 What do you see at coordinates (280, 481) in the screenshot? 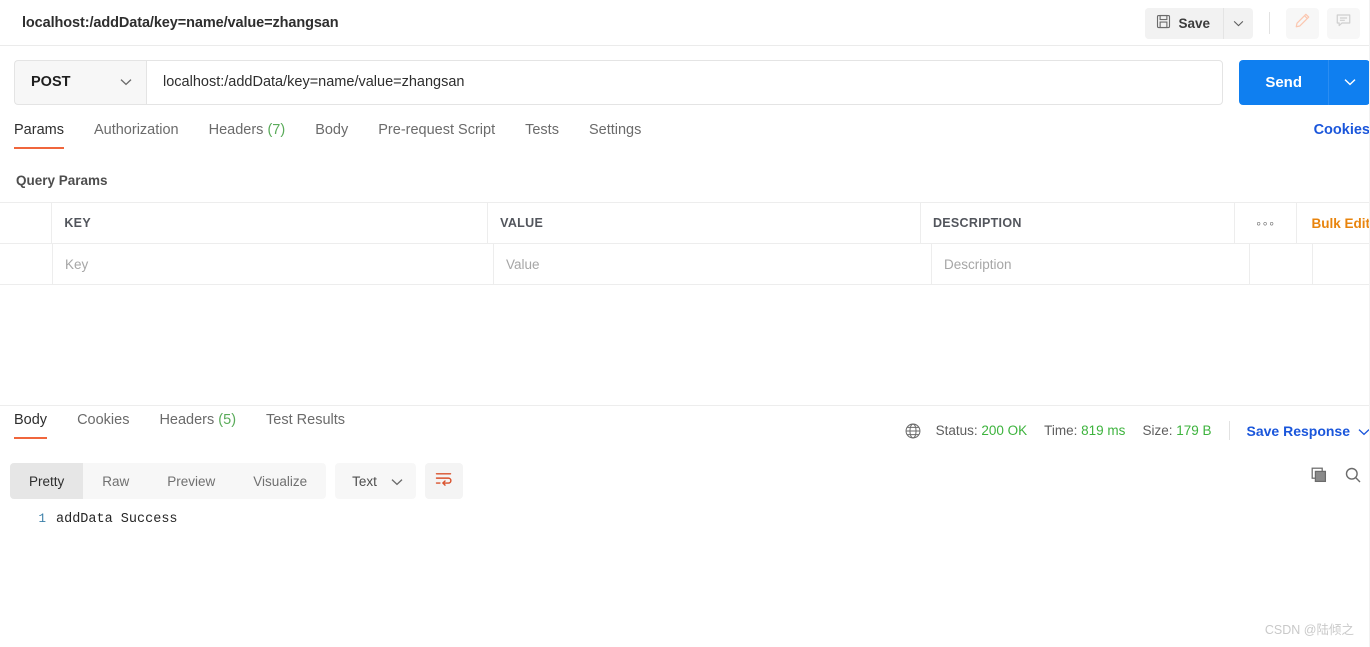
I see `format-visualize-button: Visualize` at bounding box center [280, 481].